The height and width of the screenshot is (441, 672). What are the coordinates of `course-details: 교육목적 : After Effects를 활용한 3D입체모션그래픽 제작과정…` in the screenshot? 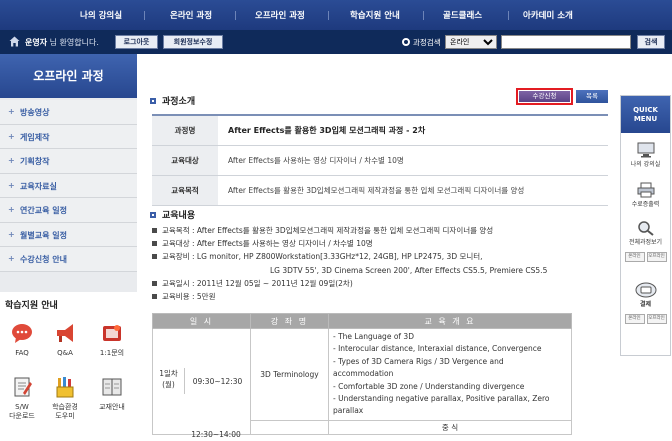 It's located at (380, 263).